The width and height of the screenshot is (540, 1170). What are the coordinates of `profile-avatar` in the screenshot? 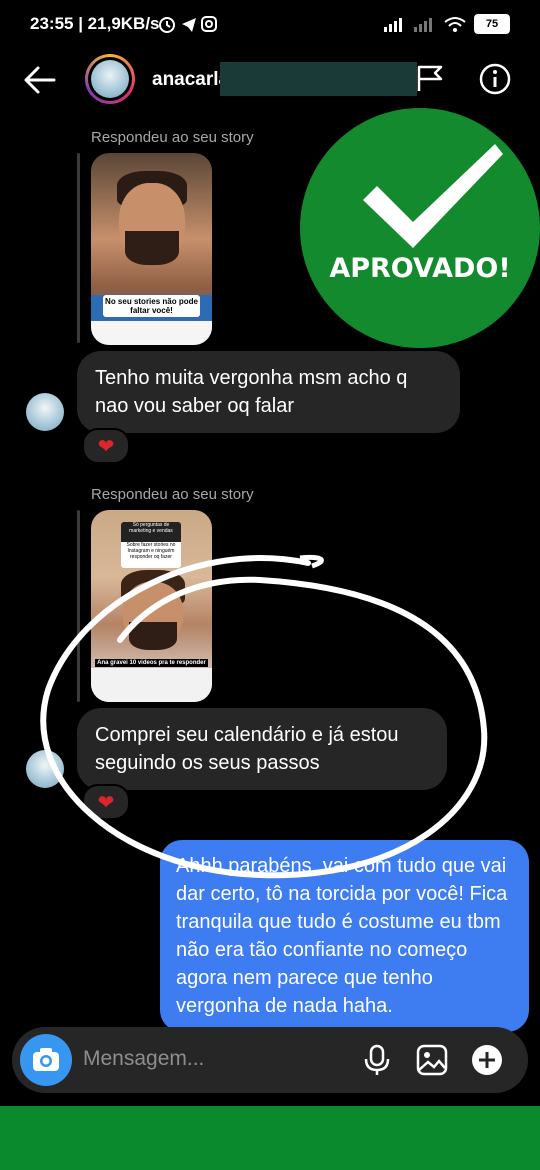 It's located at (110, 79).